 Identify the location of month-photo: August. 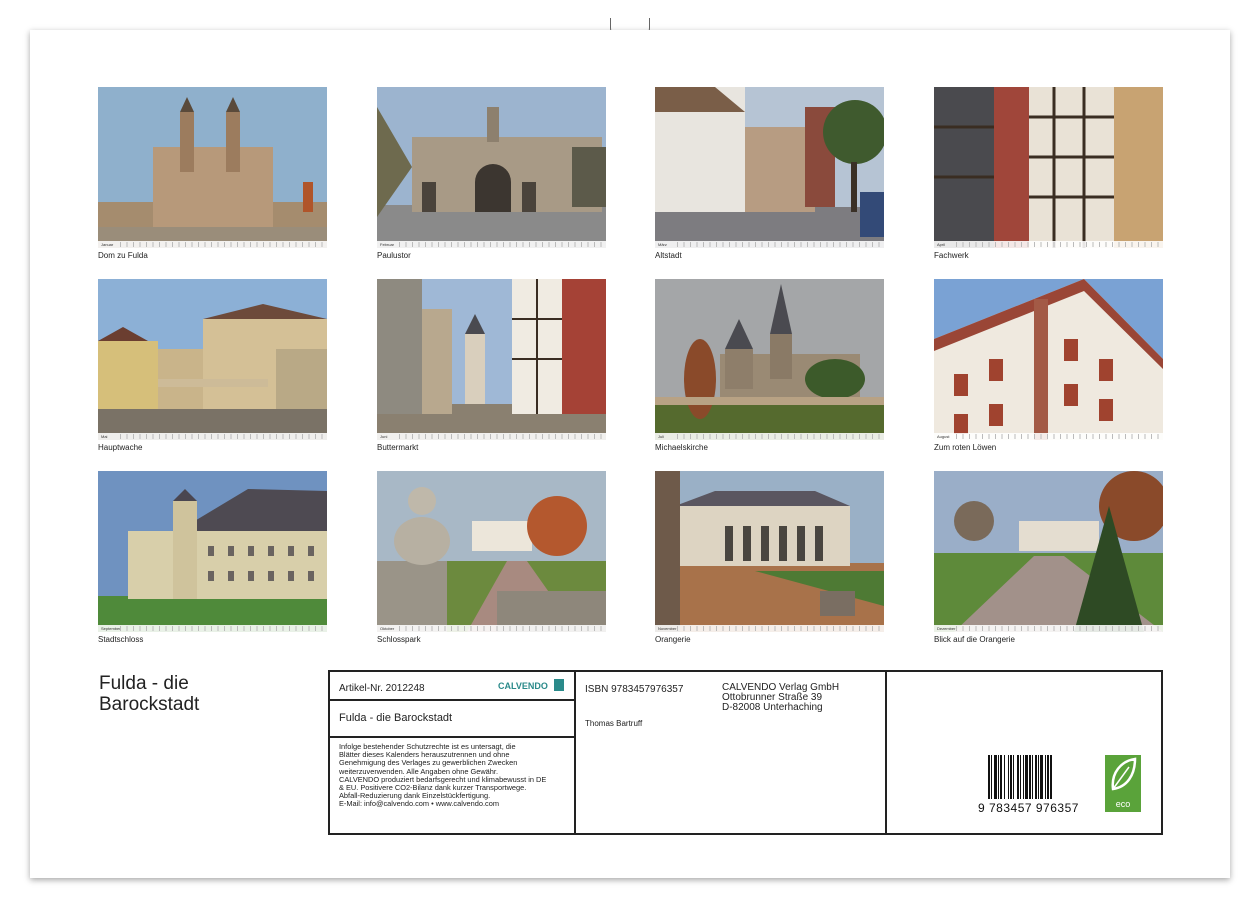
(1048, 359).